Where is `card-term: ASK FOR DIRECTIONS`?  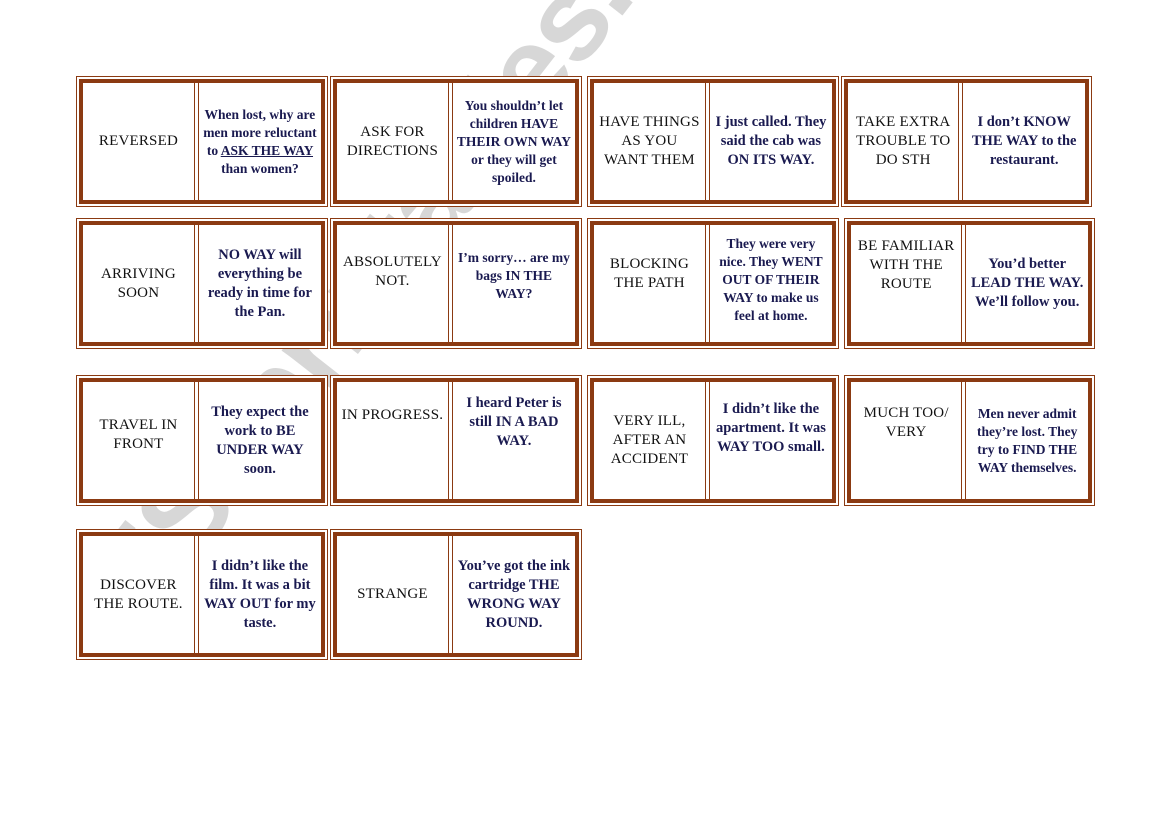 card-term: ASK FOR DIRECTIONS is located at coordinates (392, 141).